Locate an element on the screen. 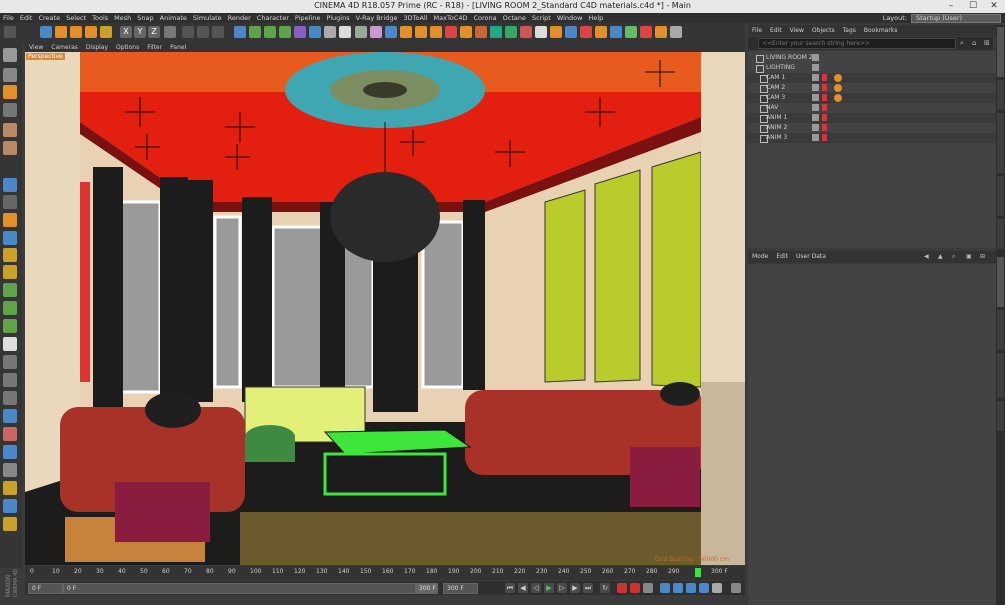  menu-render: Render is located at coordinates (239, 18).